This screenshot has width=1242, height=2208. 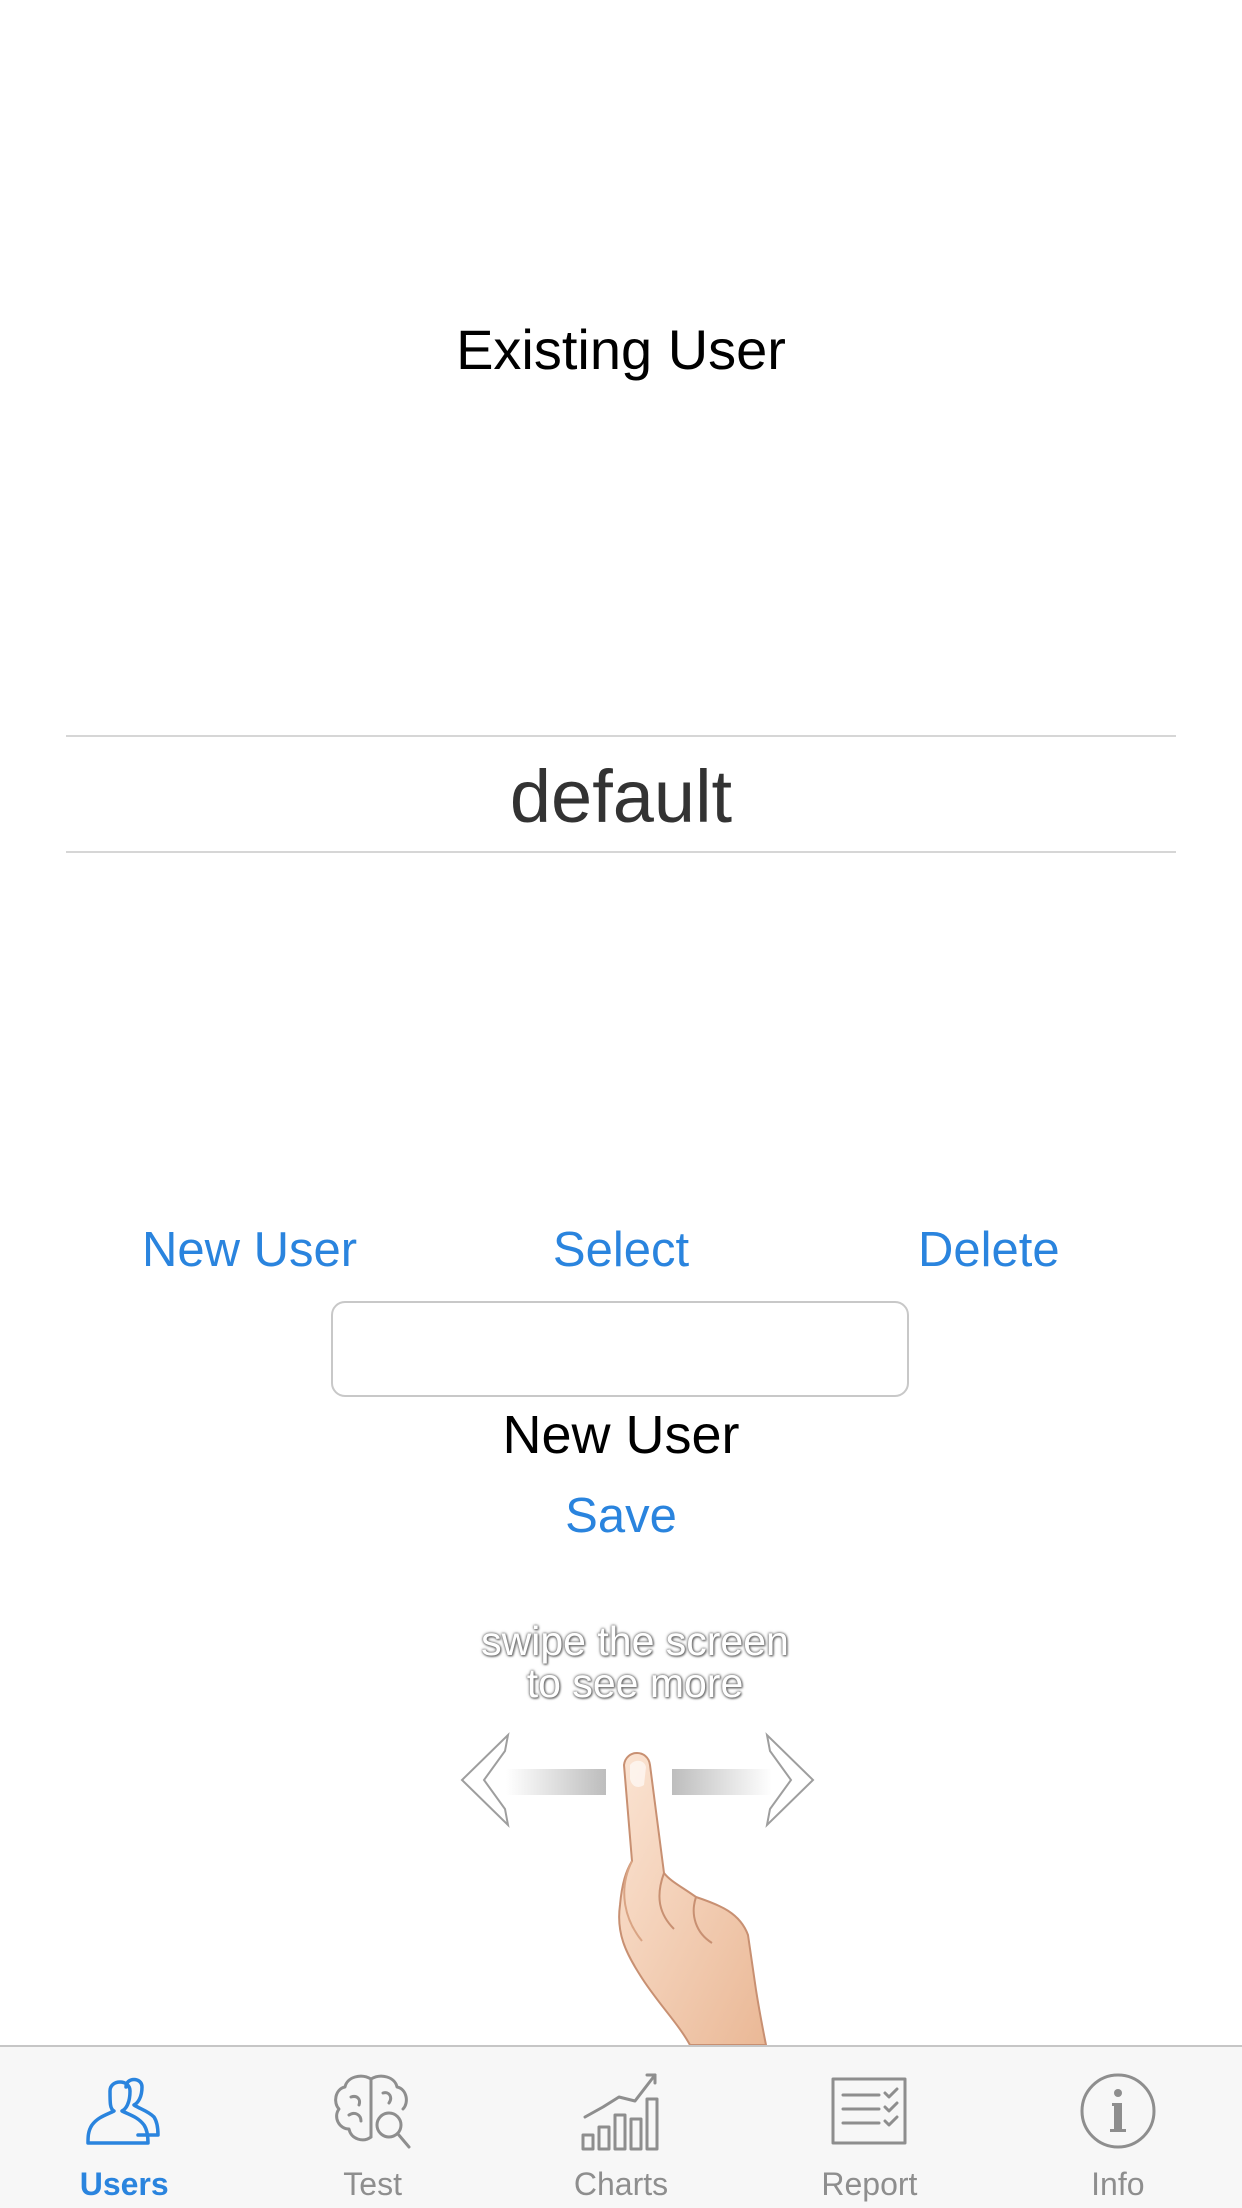 I want to click on pointing-hand-icon, so click(x=693, y=1898).